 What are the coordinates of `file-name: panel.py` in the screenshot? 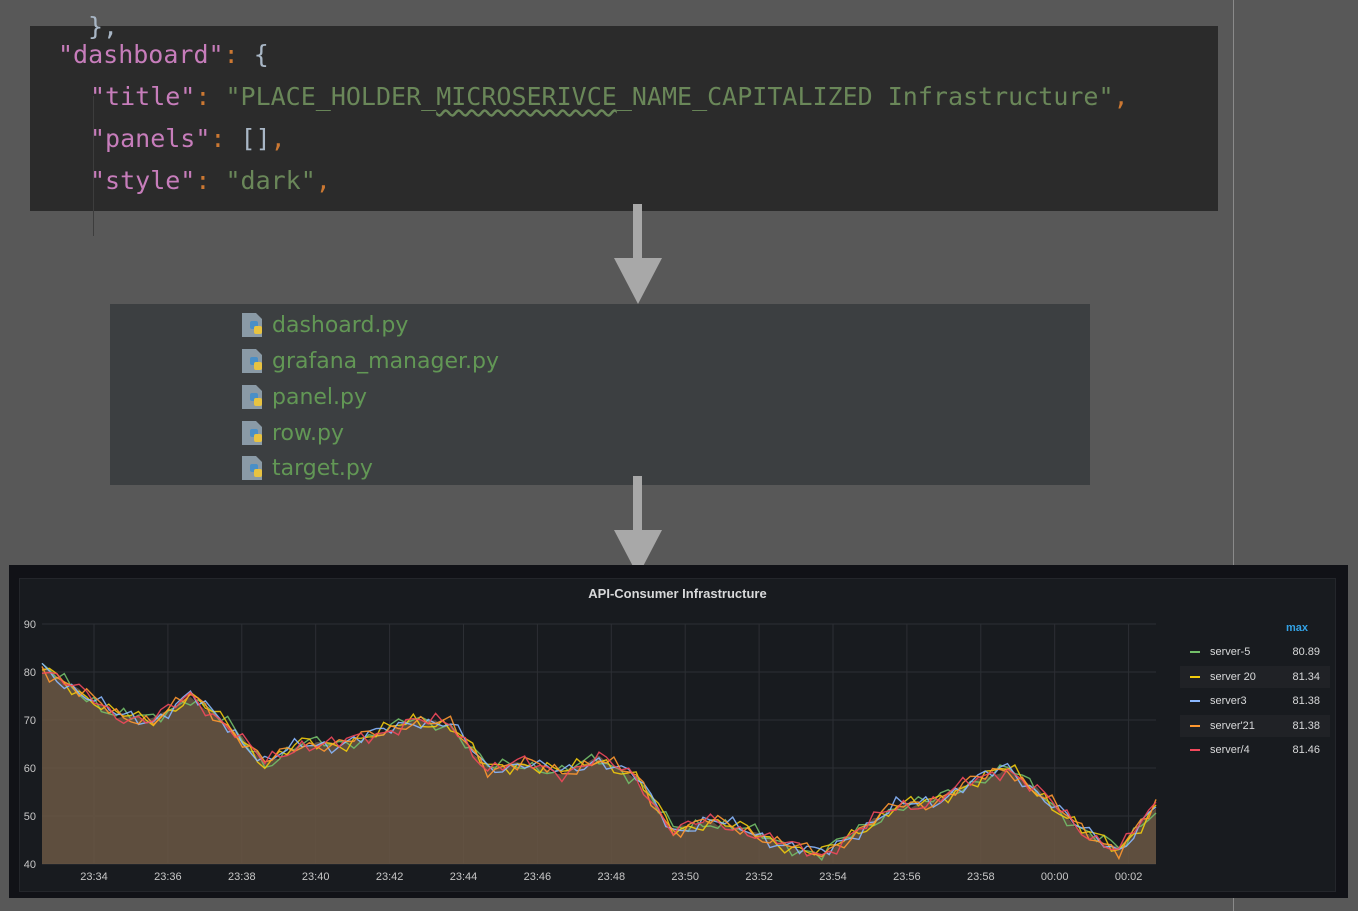 It's located at (320, 397).